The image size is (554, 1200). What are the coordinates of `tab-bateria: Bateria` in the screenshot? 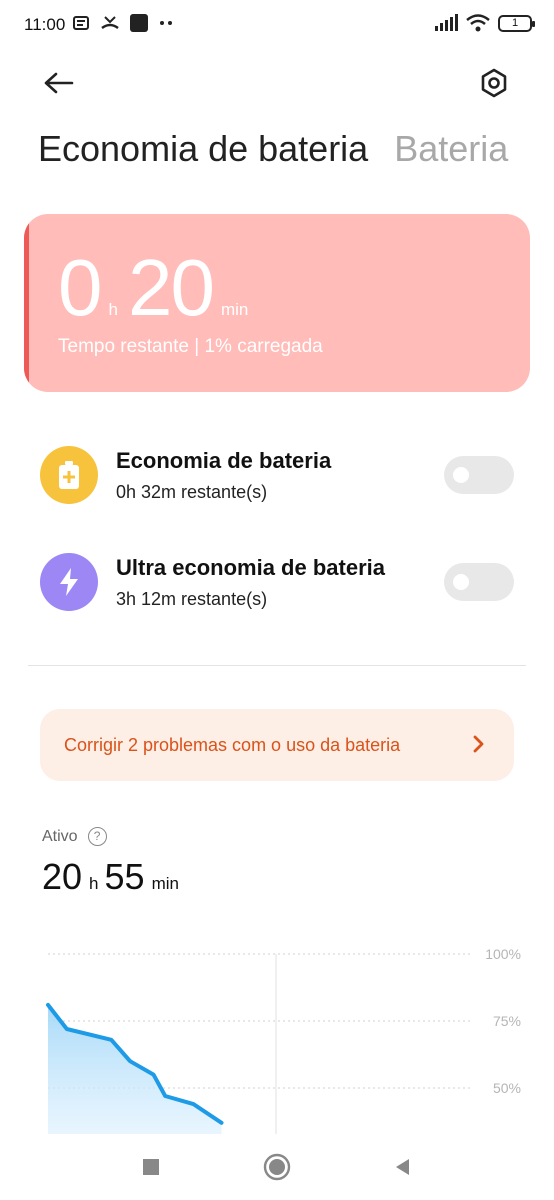 It's located at (451, 149).